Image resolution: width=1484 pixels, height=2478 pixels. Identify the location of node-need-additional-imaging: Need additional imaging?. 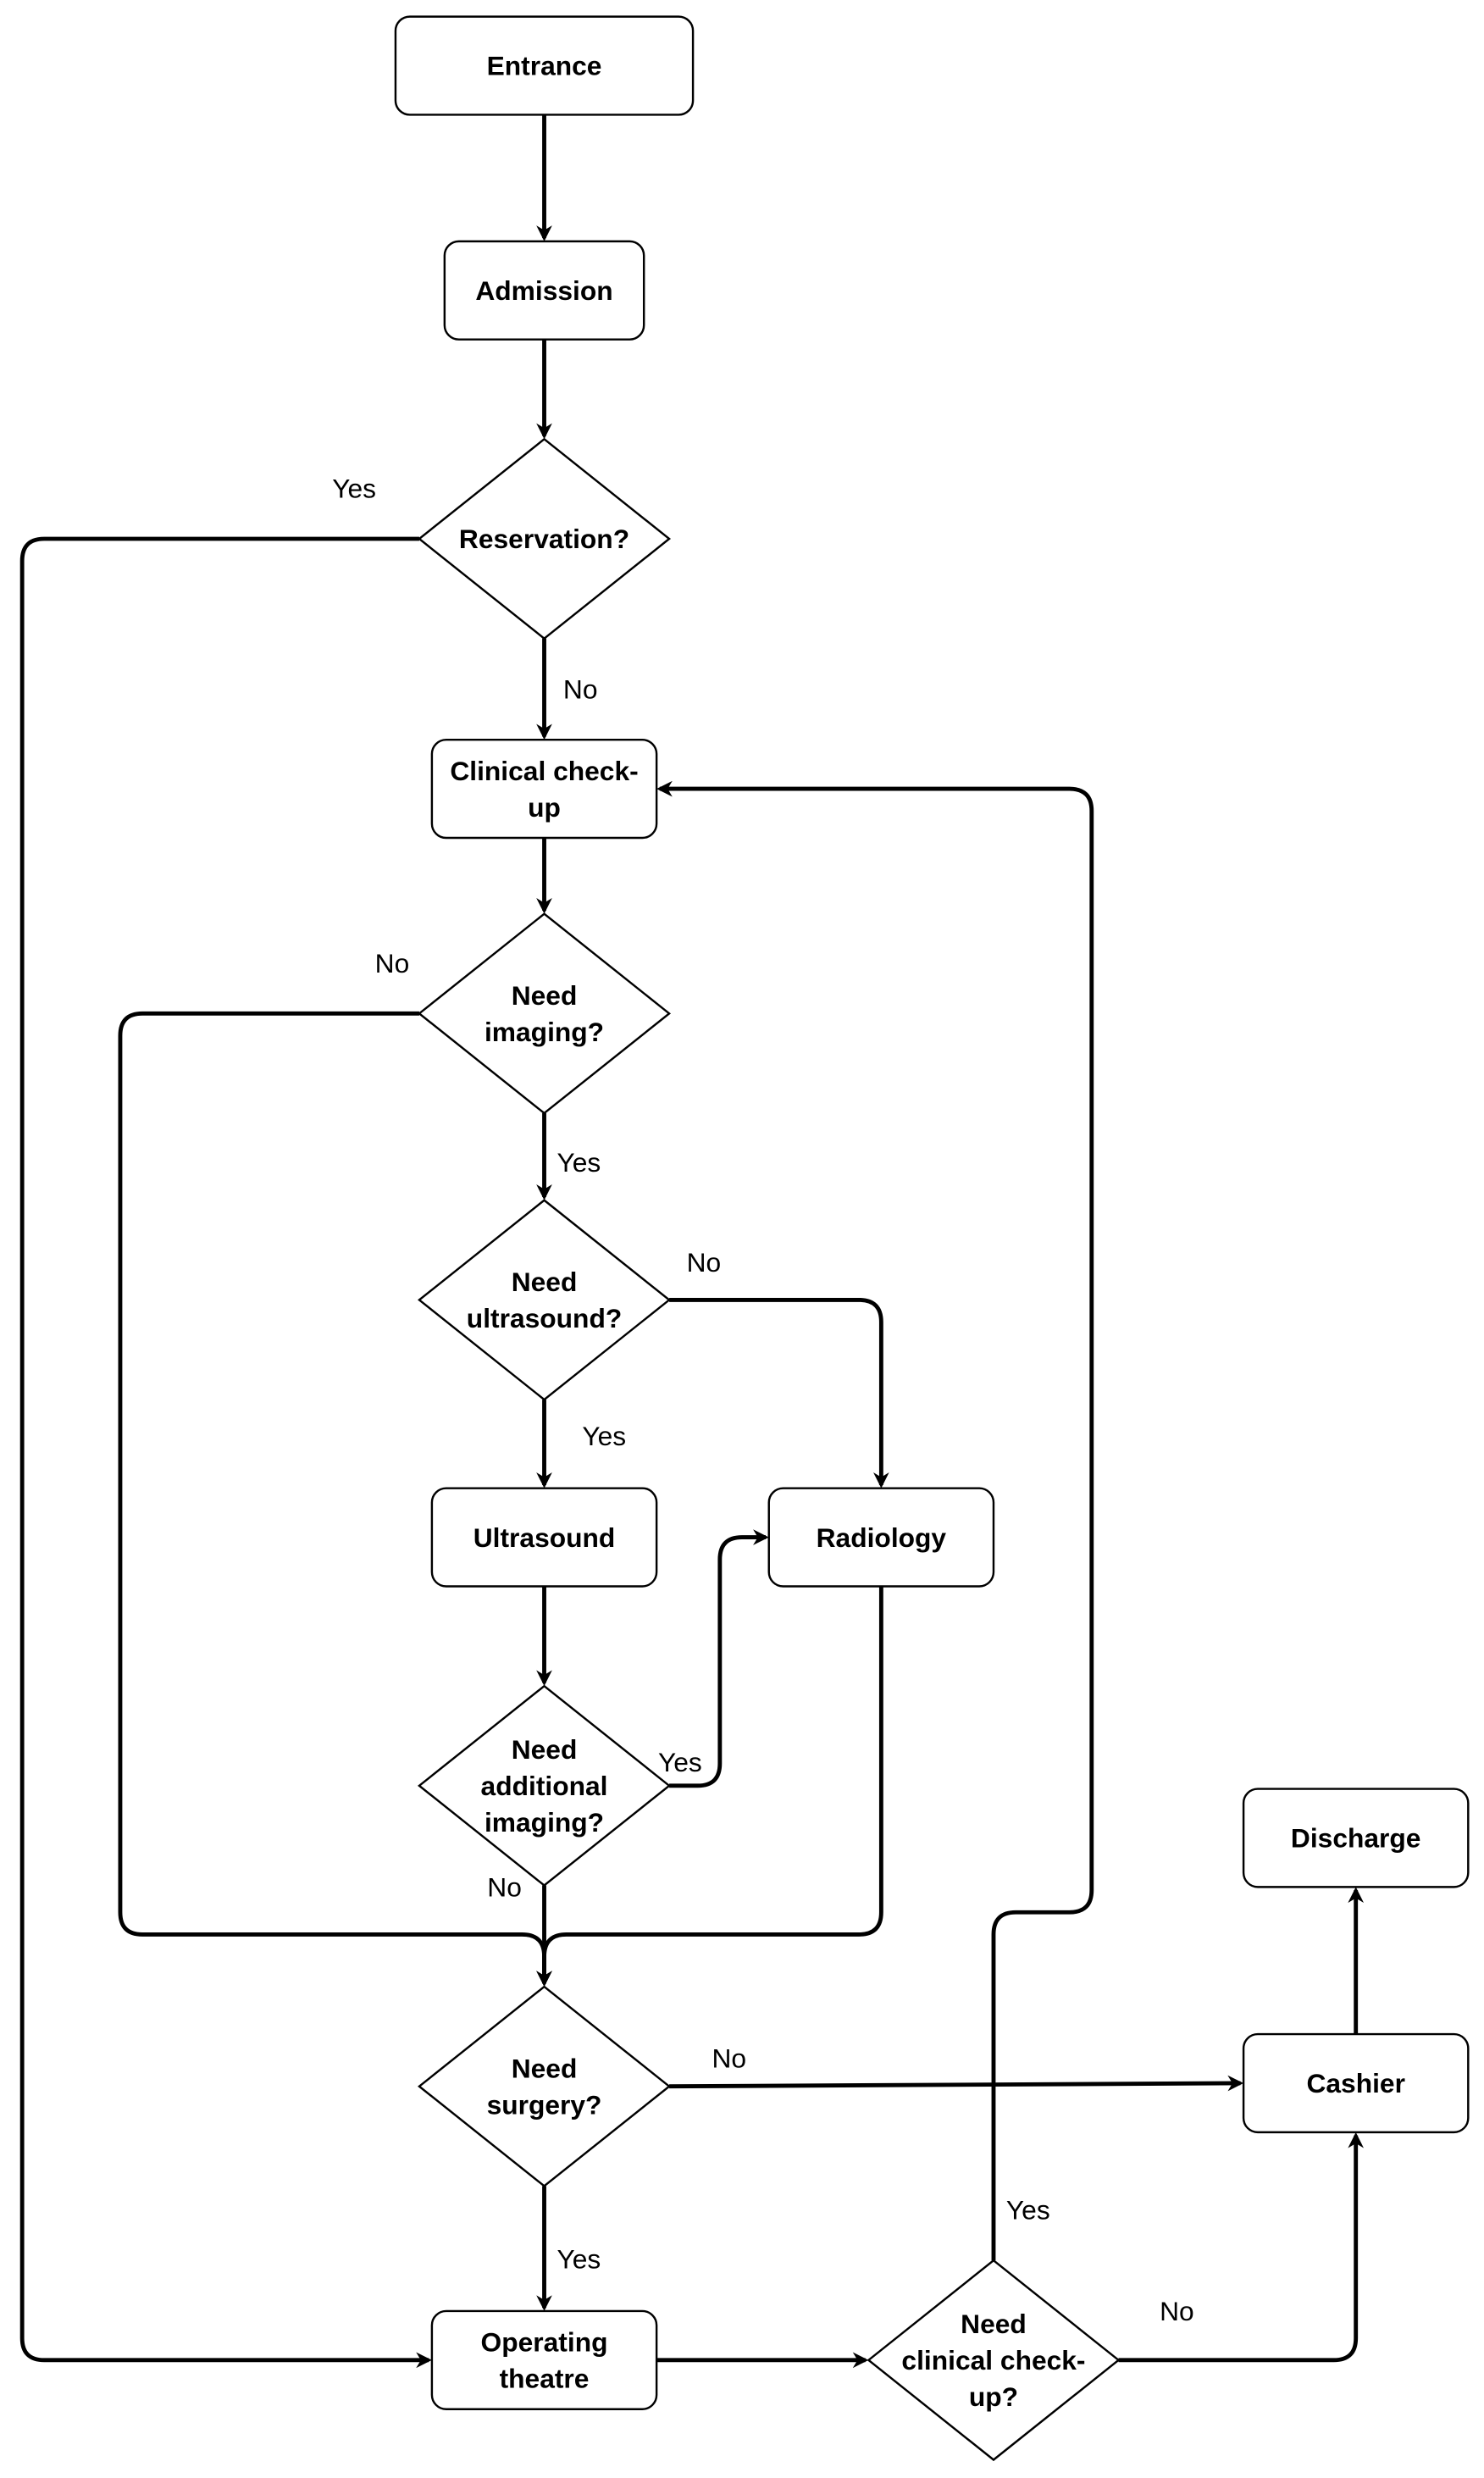
(545, 1786).